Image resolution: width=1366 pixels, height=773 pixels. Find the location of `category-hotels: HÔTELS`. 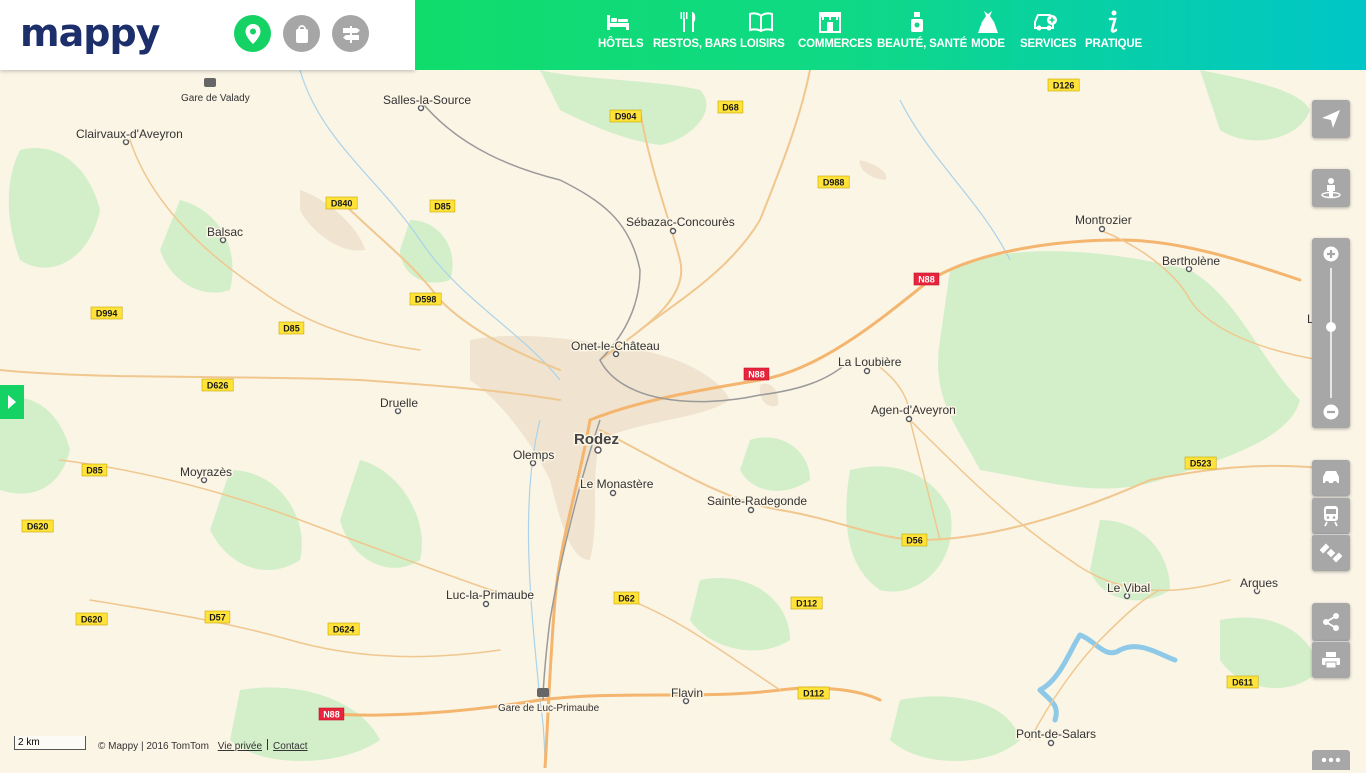

category-hotels: HÔTELS is located at coordinates (621, 30).